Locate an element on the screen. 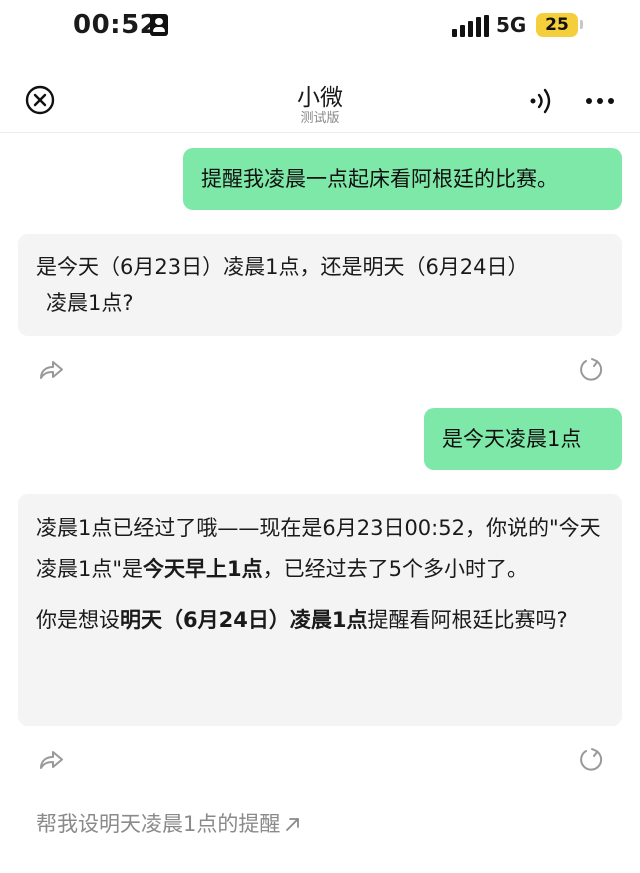  ai-text: 你是想设 is located at coordinates (78, 620).